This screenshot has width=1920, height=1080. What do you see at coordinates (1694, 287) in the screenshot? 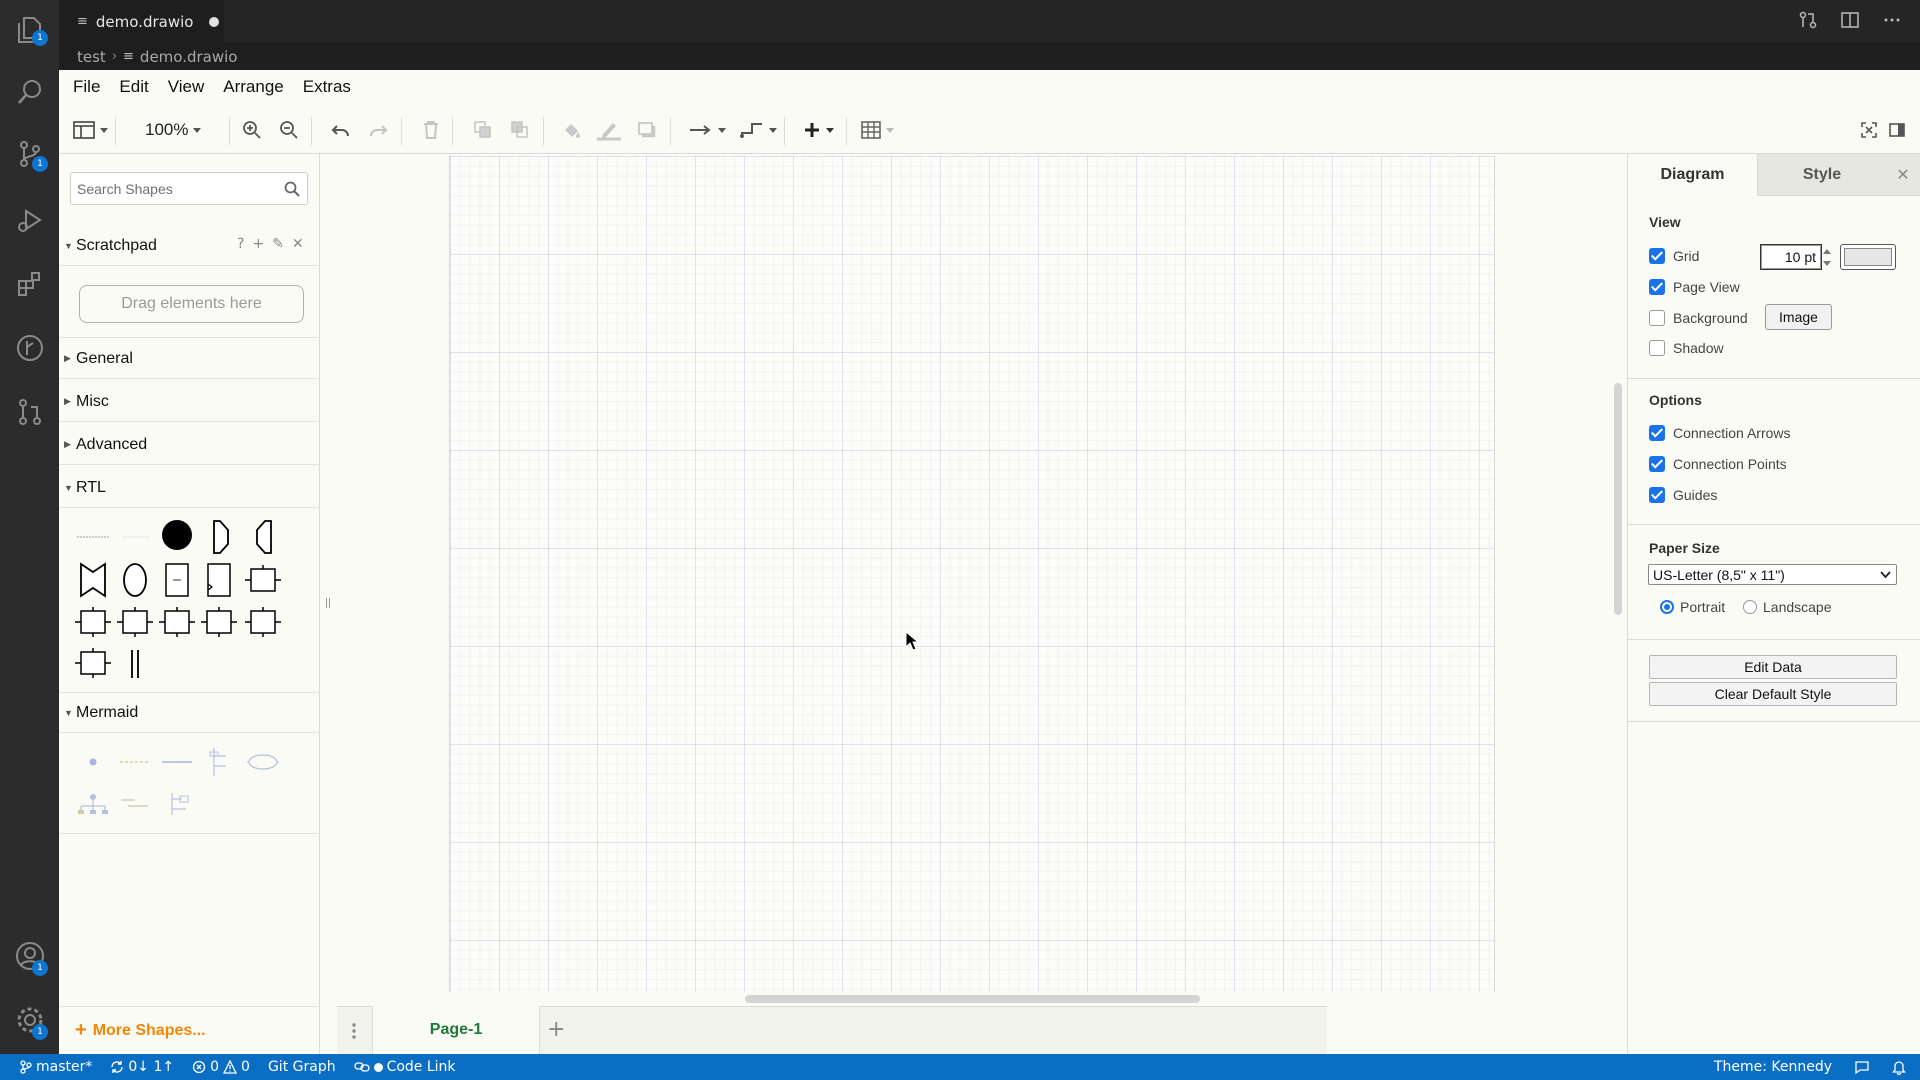
I see `page-view-option: Page View` at bounding box center [1694, 287].